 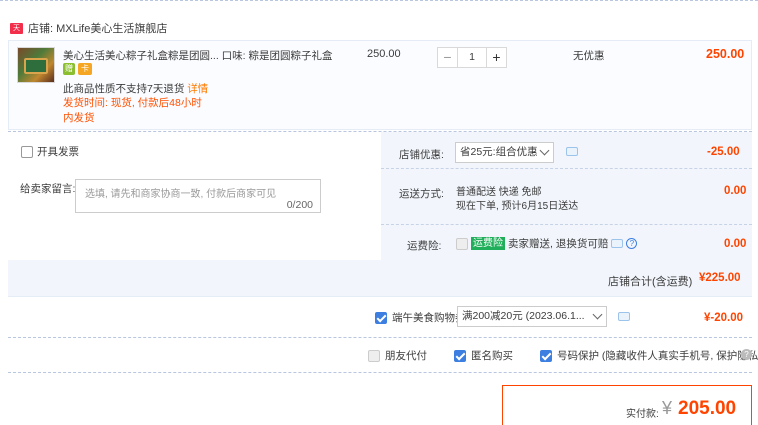 What do you see at coordinates (58, 152) in the screenshot?
I see `invoice-label: 开具发票` at bounding box center [58, 152].